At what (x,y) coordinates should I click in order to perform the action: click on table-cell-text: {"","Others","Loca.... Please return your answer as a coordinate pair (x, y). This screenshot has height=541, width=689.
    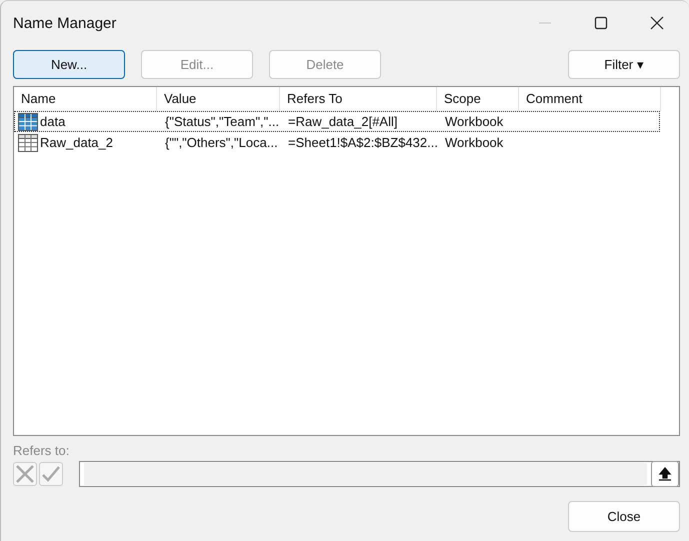
    Looking at the image, I should click on (221, 142).